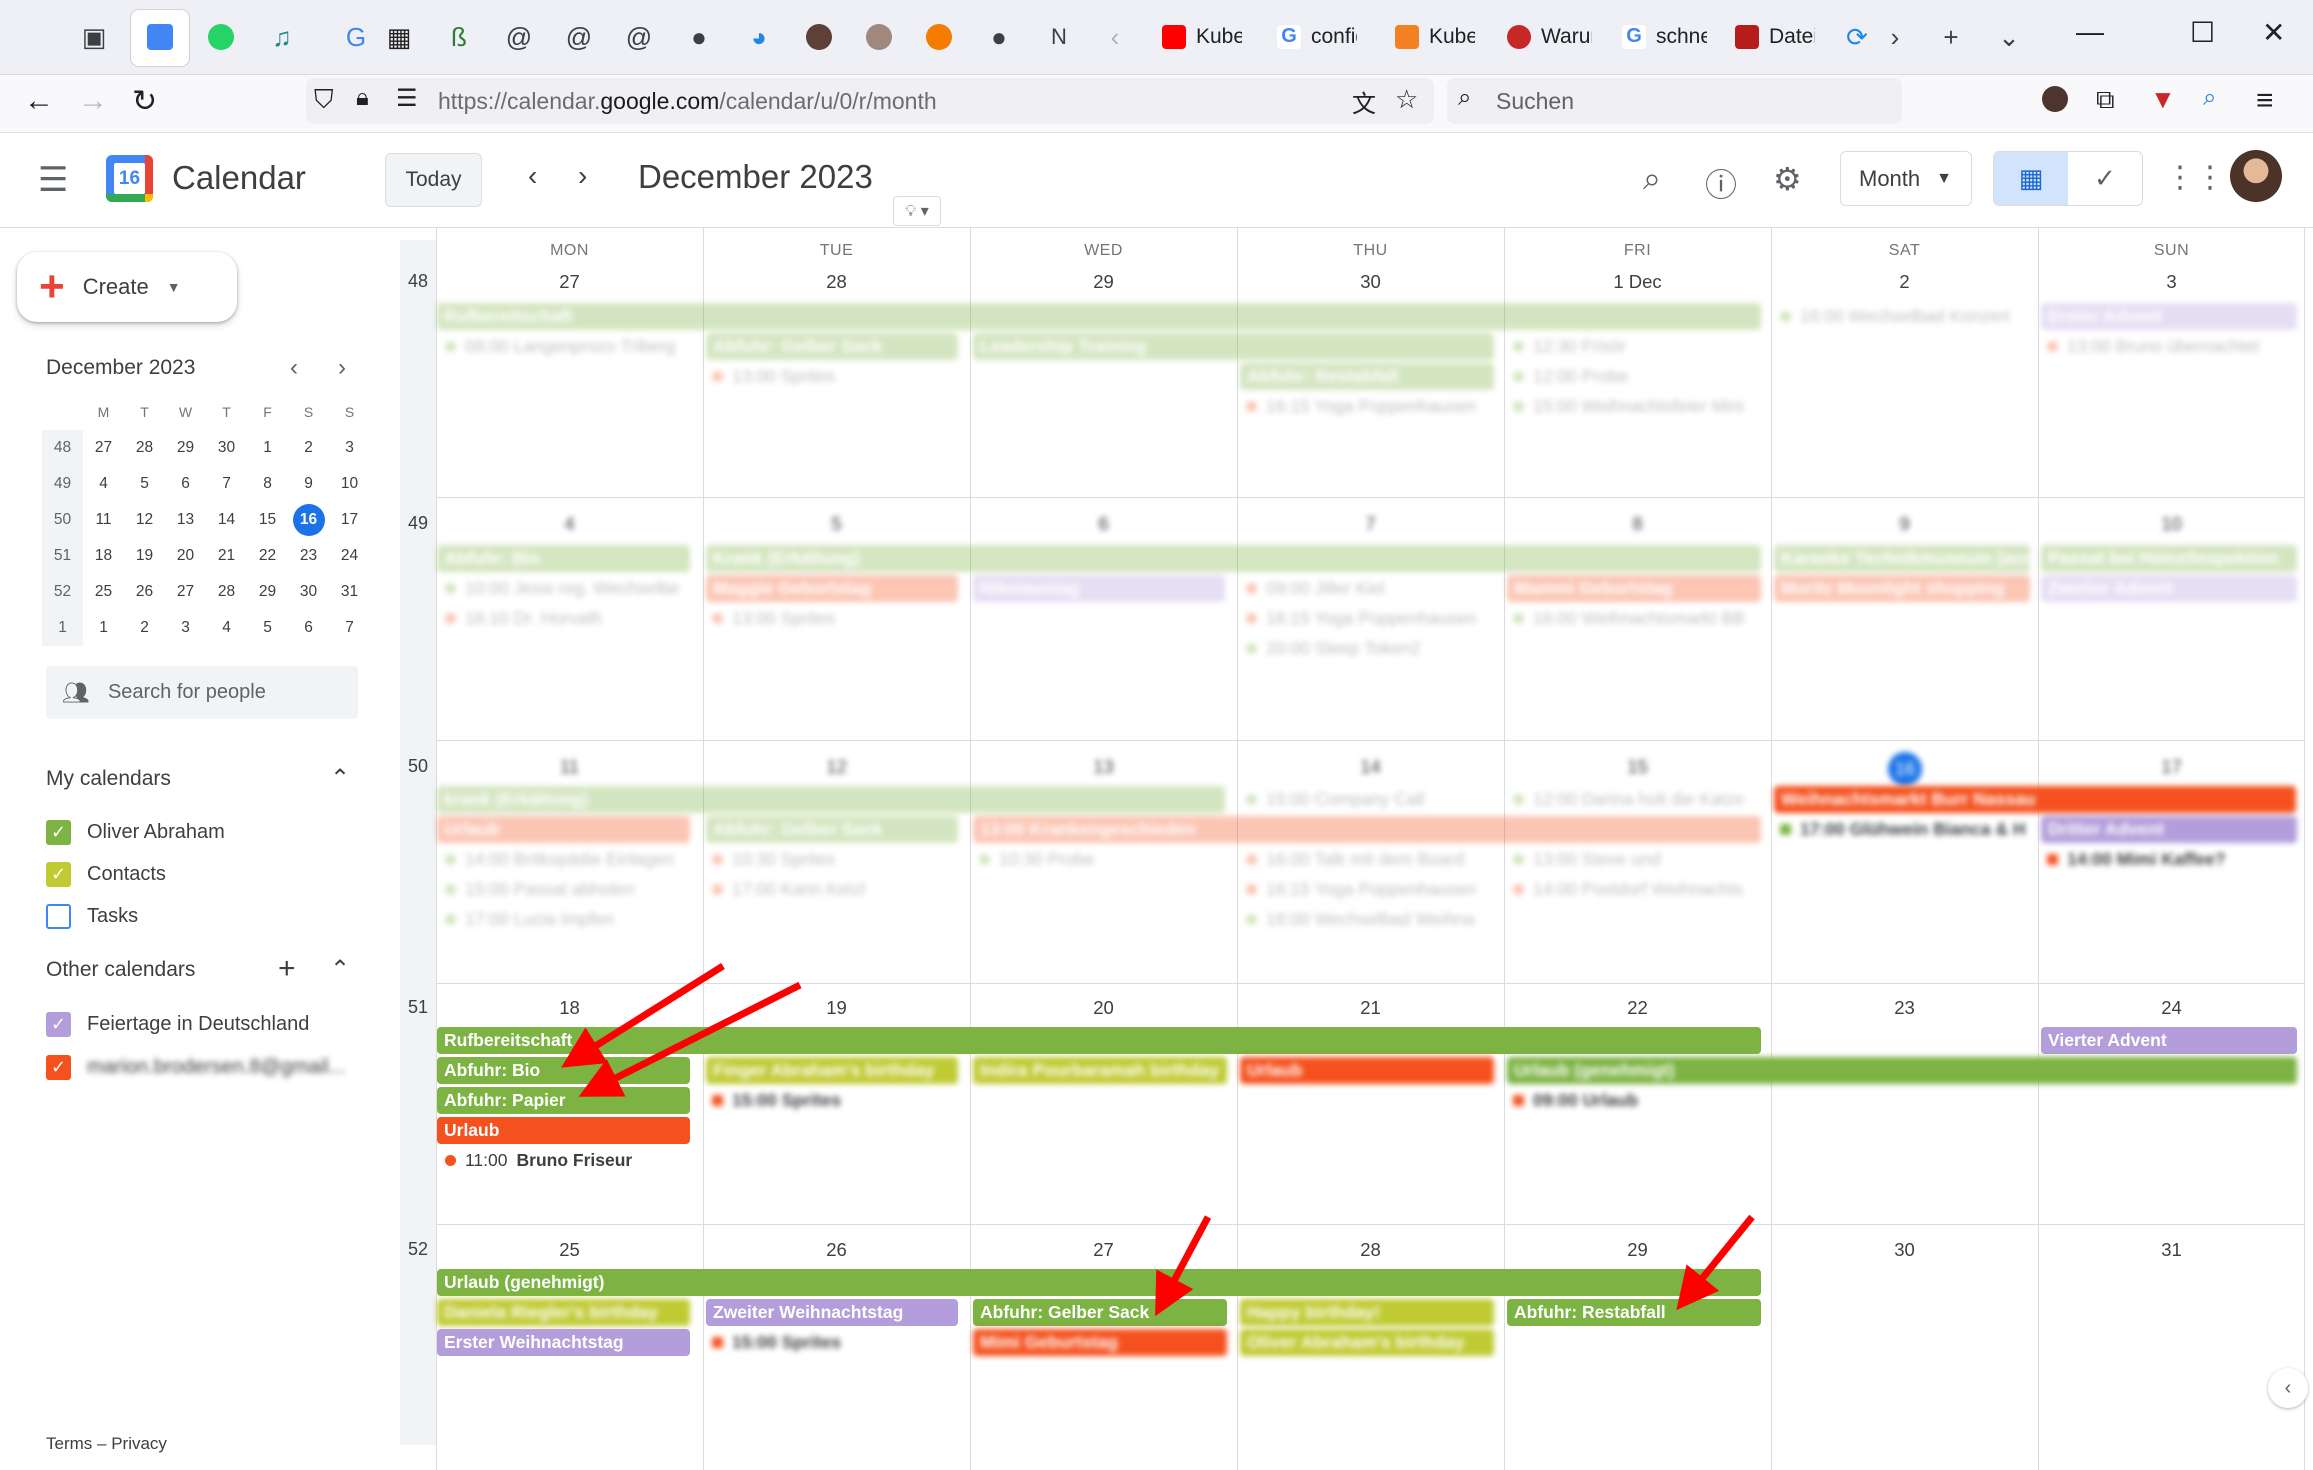 The width and height of the screenshot is (2313, 1470). Describe the element at coordinates (759, 37) in the screenshot. I see `cloud-icon: ◕` at that location.